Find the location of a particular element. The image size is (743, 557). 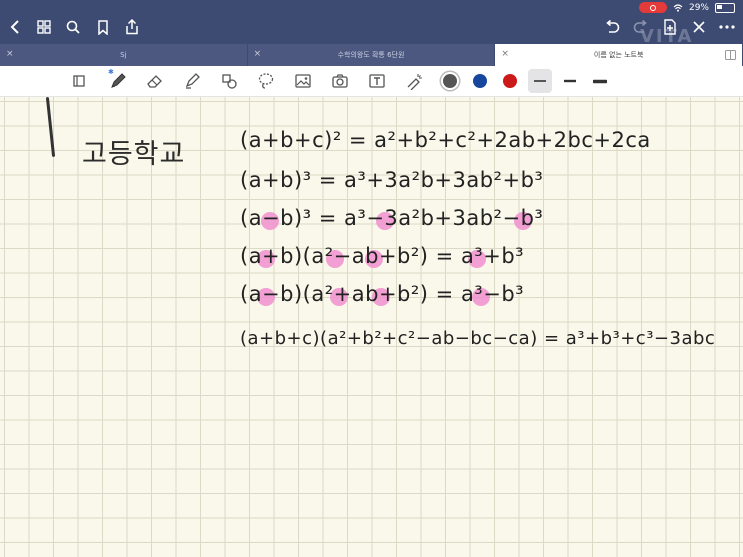

bluetooth-icon: ✱ is located at coordinates (111, 72).